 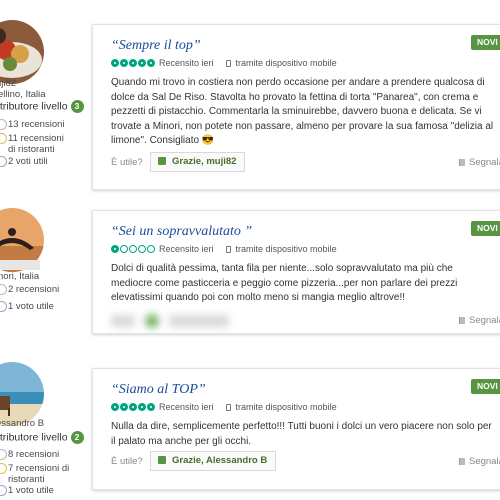 What do you see at coordinates (198, 162) in the screenshot?
I see `thank-button: Grazie, muji82` at bounding box center [198, 162].